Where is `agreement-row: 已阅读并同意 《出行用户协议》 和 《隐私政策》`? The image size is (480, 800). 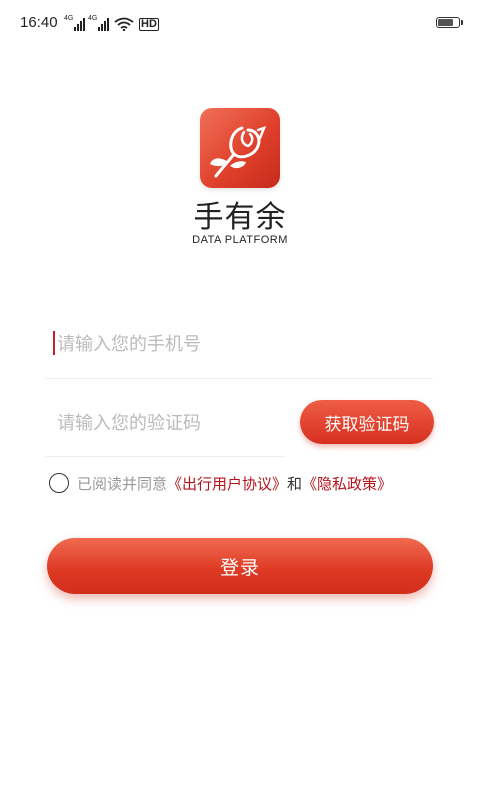 agreement-row: 已阅读并同意 《出行用户协议》 和 《隐私政策》 is located at coordinates (220, 483).